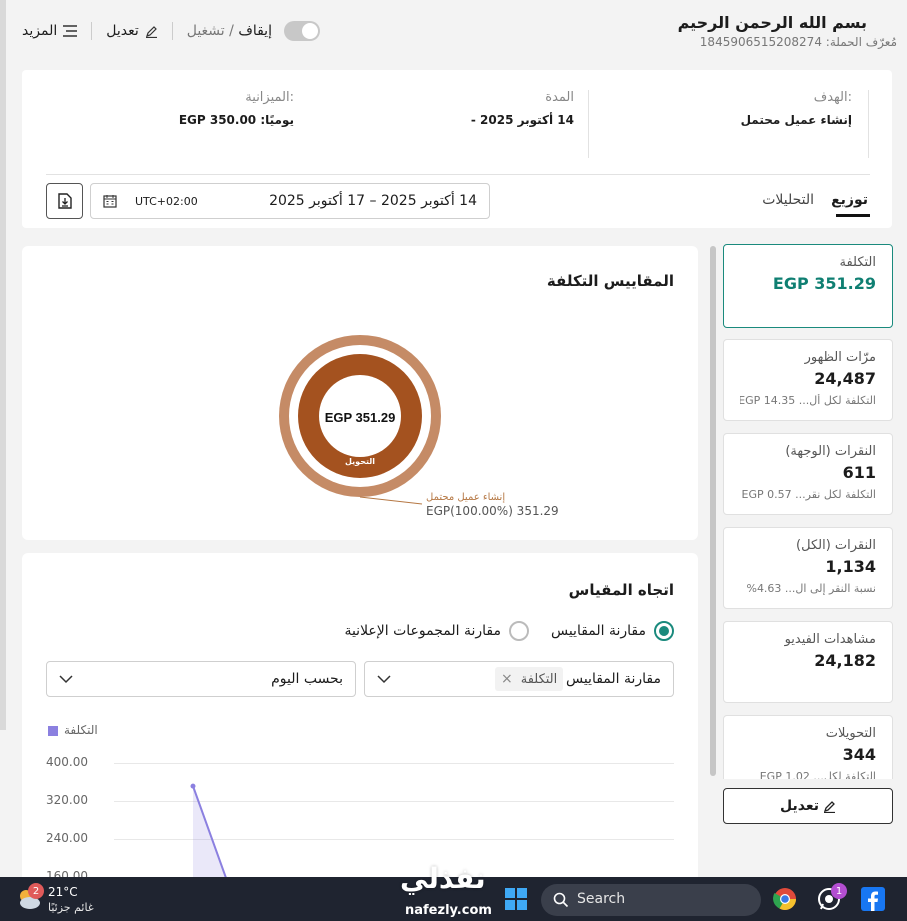 This screenshot has height=921, width=907. I want to click on watermark-url: nafezly.com, so click(448, 910).